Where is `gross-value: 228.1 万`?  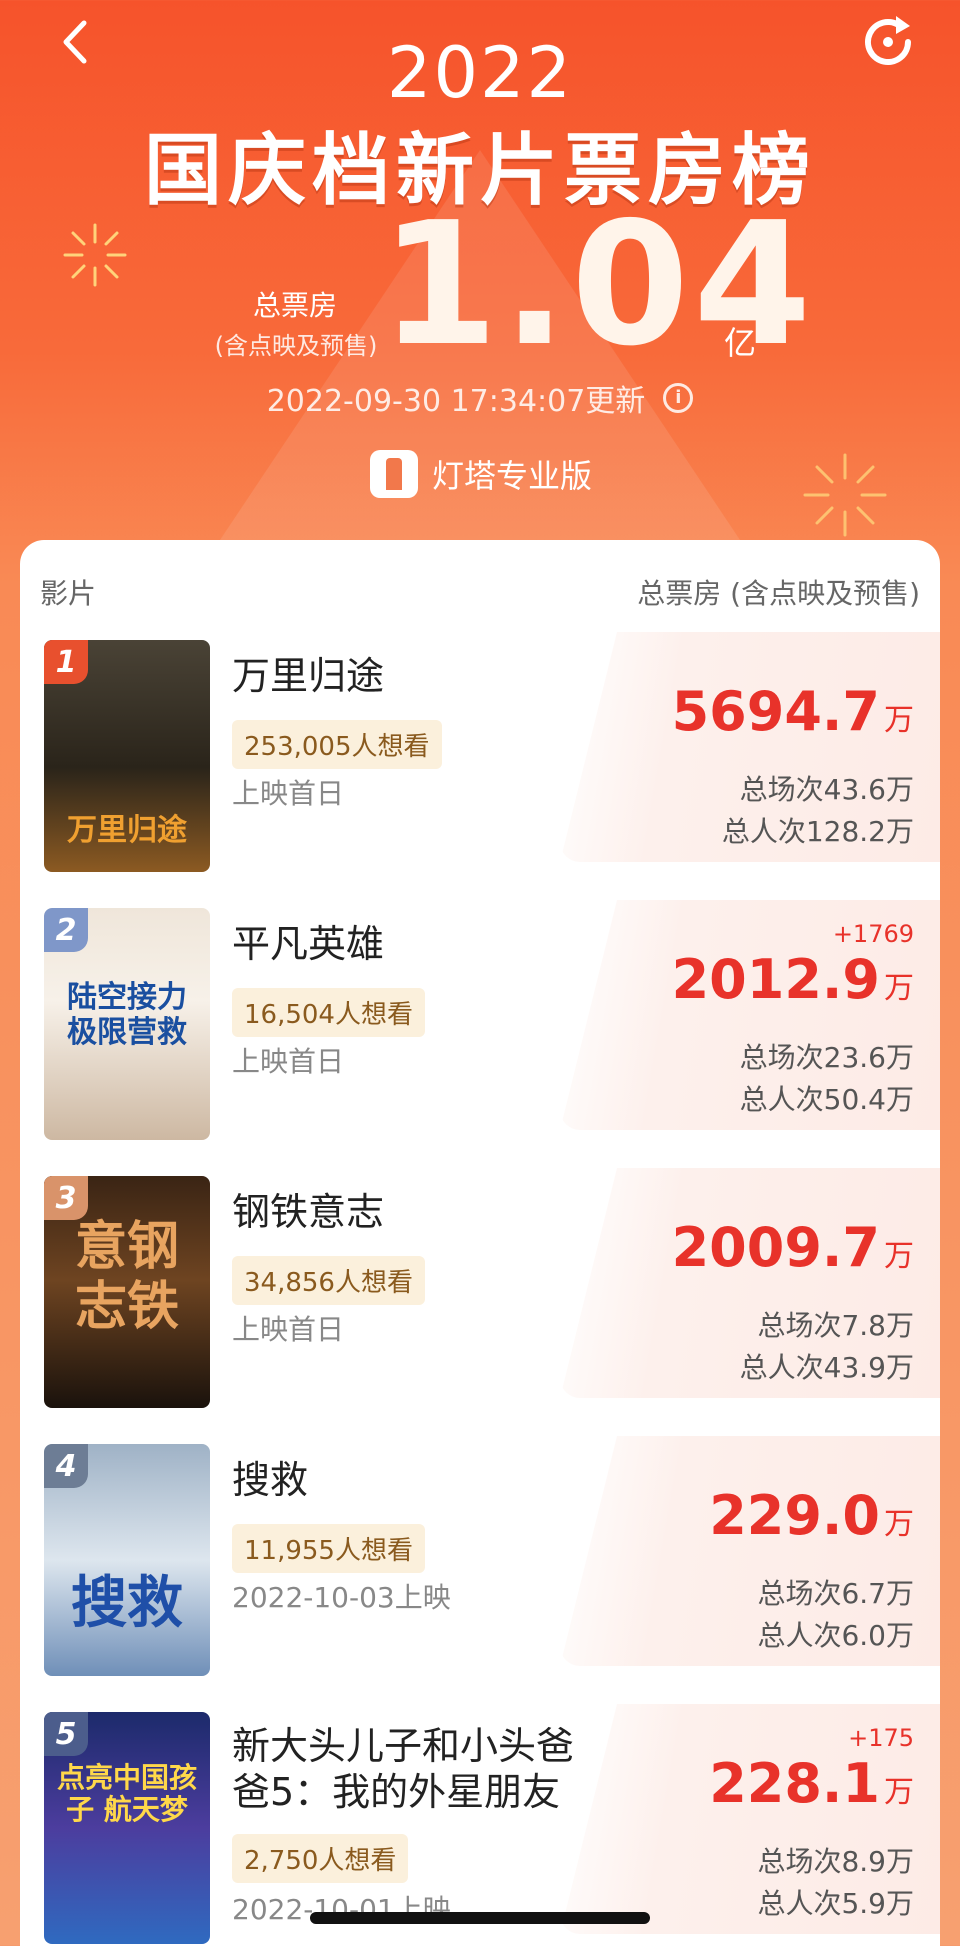
gross-value: 228.1 万 is located at coordinates (811, 1783).